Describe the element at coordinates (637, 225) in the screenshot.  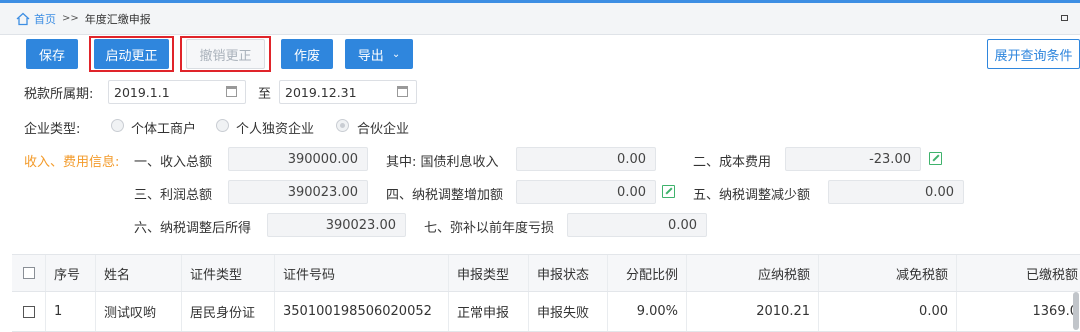
I see `prior-loss-field: 0.00` at that location.